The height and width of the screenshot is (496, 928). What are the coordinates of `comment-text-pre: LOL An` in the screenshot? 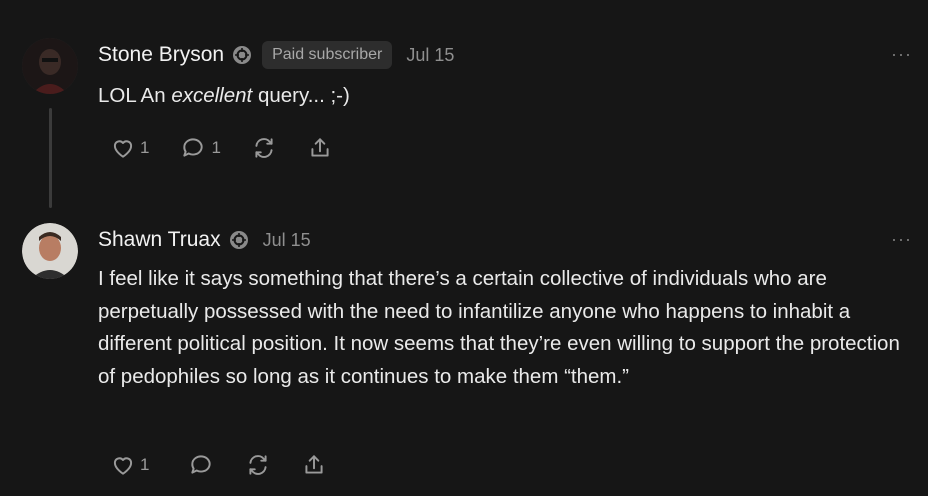 It's located at (135, 95).